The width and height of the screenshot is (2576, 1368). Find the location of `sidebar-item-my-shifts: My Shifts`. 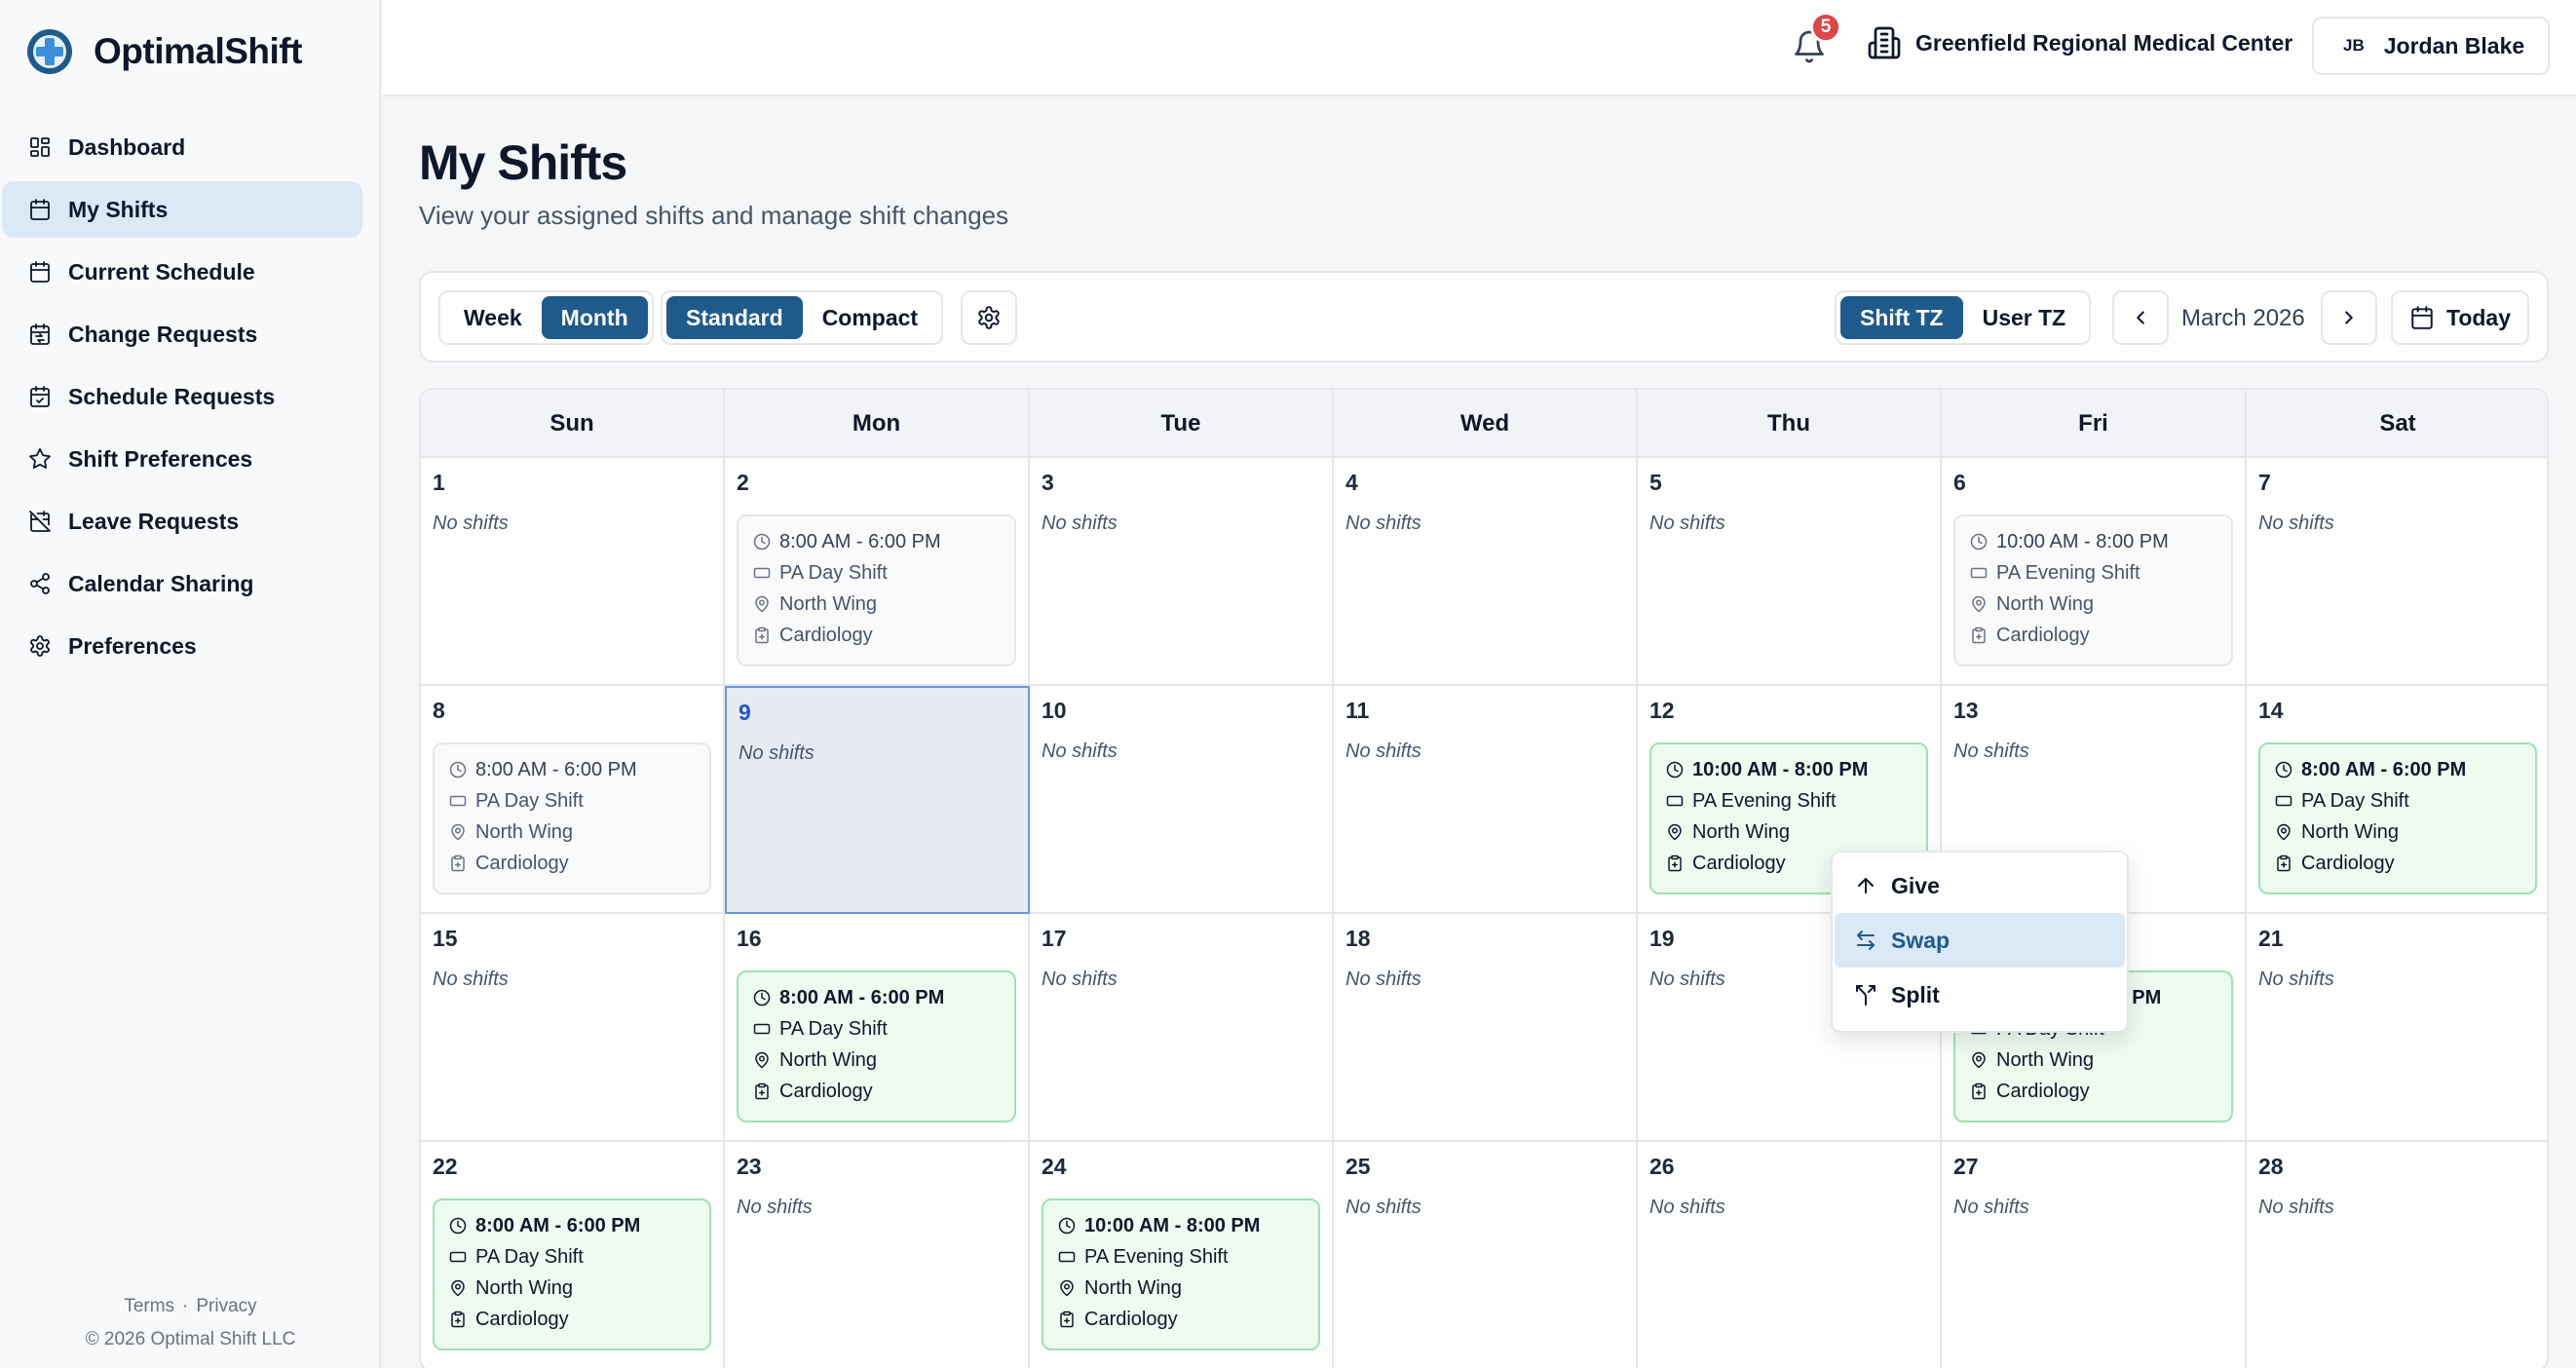

sidebar-item-my-shifts: My Shifts is located at coordinates (182, 209).